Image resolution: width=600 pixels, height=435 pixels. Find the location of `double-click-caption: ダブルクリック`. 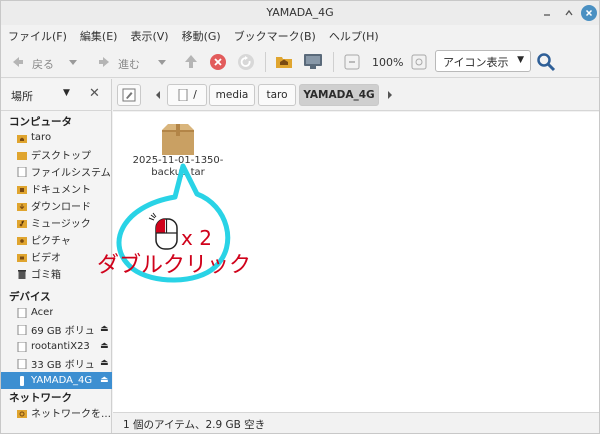

double-click-caption: ダブルクリック is located at coordinates (174, 265).